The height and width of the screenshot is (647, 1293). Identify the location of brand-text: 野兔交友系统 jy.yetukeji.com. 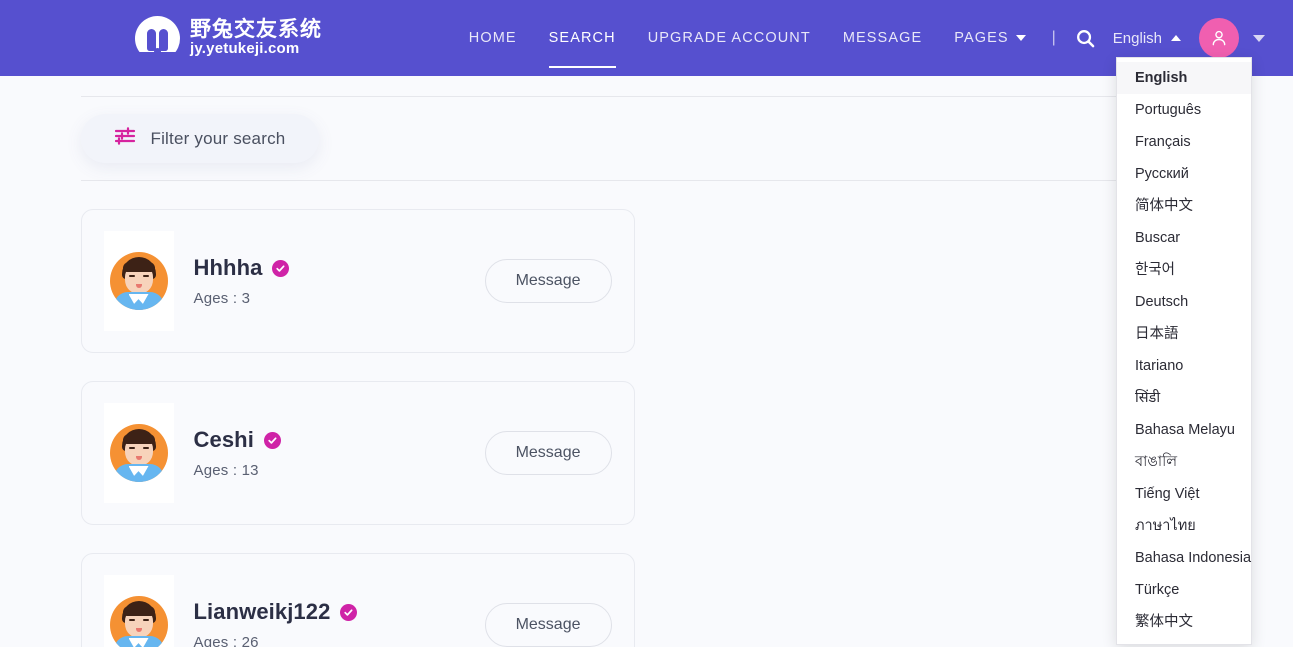
(256, 38).